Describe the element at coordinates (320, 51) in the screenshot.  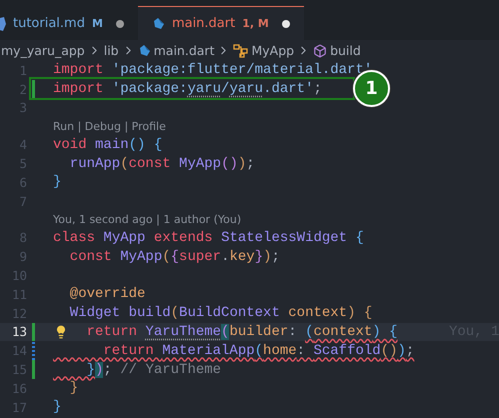
I see `cube-icon` at that location.